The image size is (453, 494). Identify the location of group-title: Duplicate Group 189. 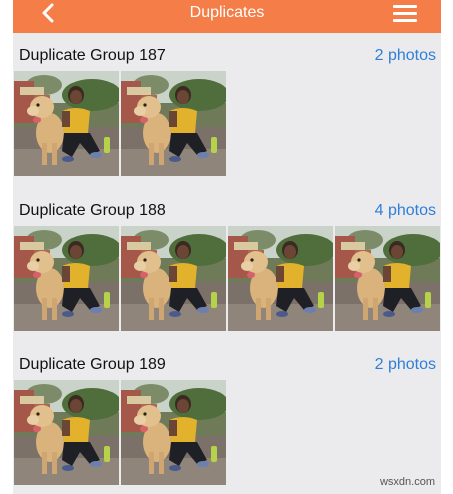
(92, 364).